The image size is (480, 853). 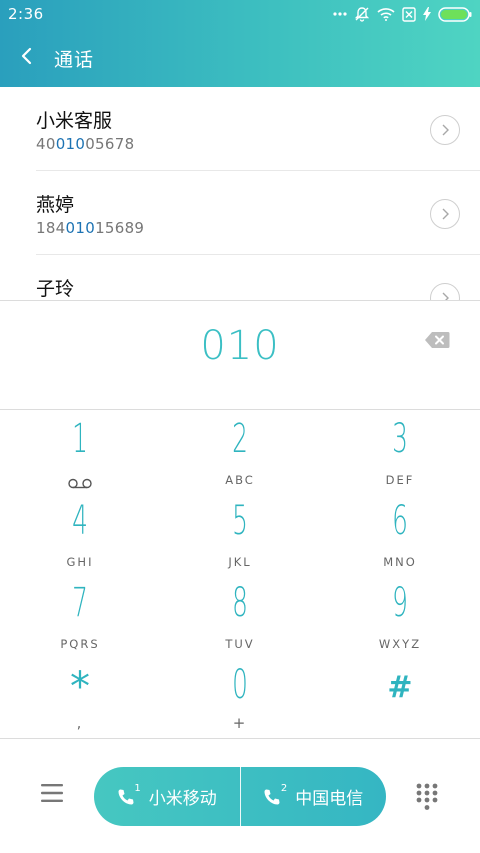 I want to click on key-digit: 0, so click(x=240, y=685).